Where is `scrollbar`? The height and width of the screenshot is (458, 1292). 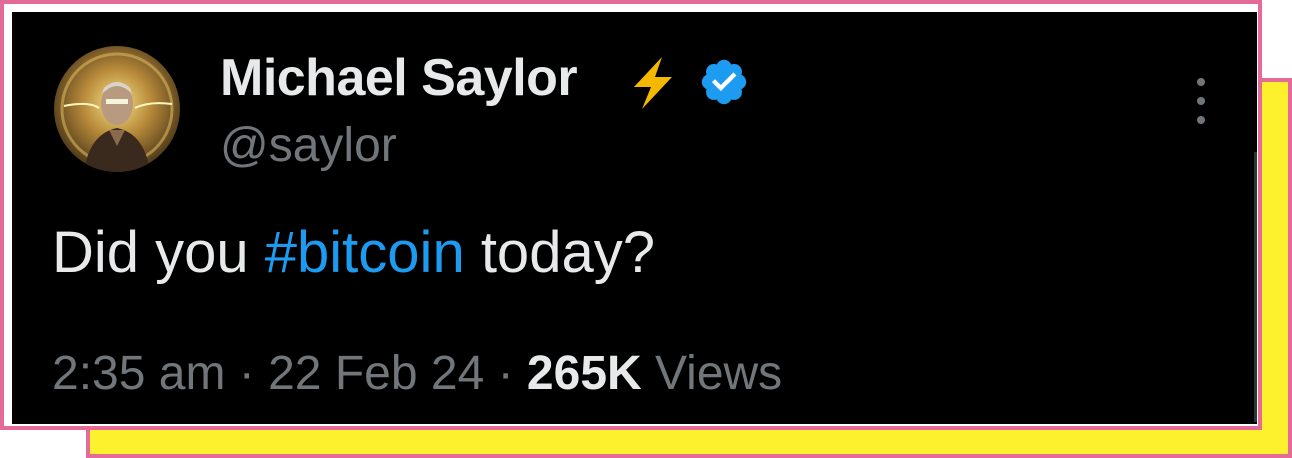
scrollbar is located at coordinates (1255, 287).